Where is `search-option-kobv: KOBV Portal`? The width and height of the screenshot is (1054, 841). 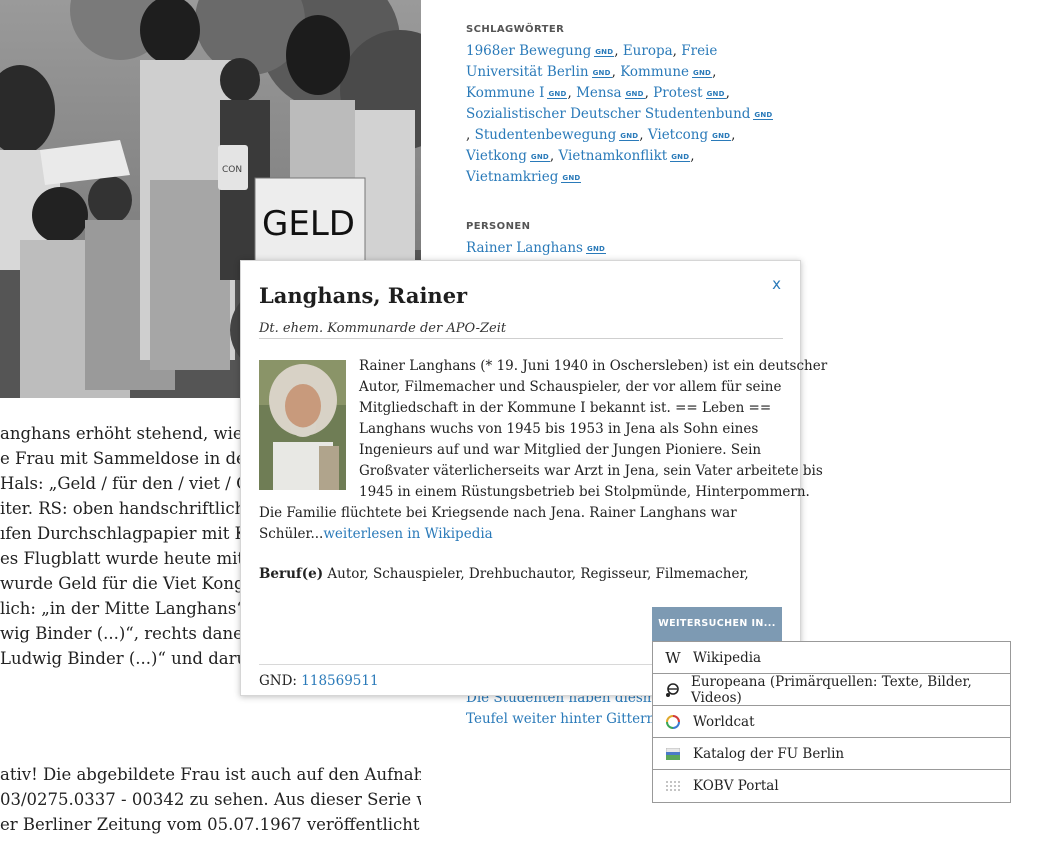 search-option-kobv: KOBV Portal is located at coordinates (831, 786).